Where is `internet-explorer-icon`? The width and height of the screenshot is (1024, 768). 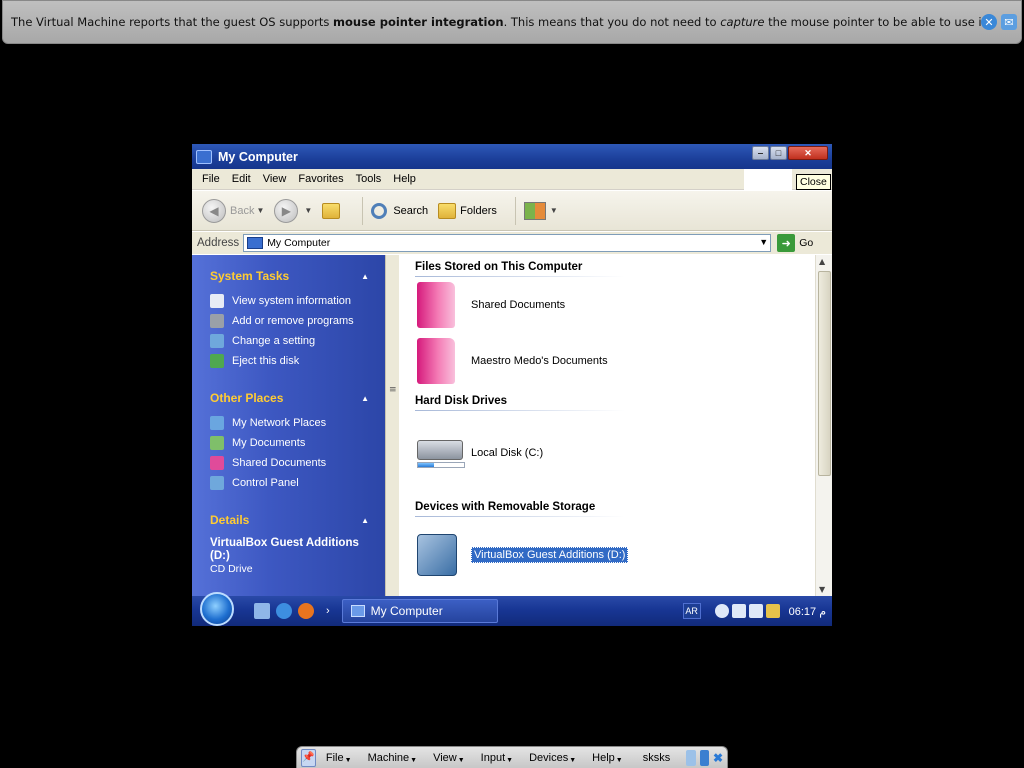 internet-explorer-icon is located at coordinates (284, 611).